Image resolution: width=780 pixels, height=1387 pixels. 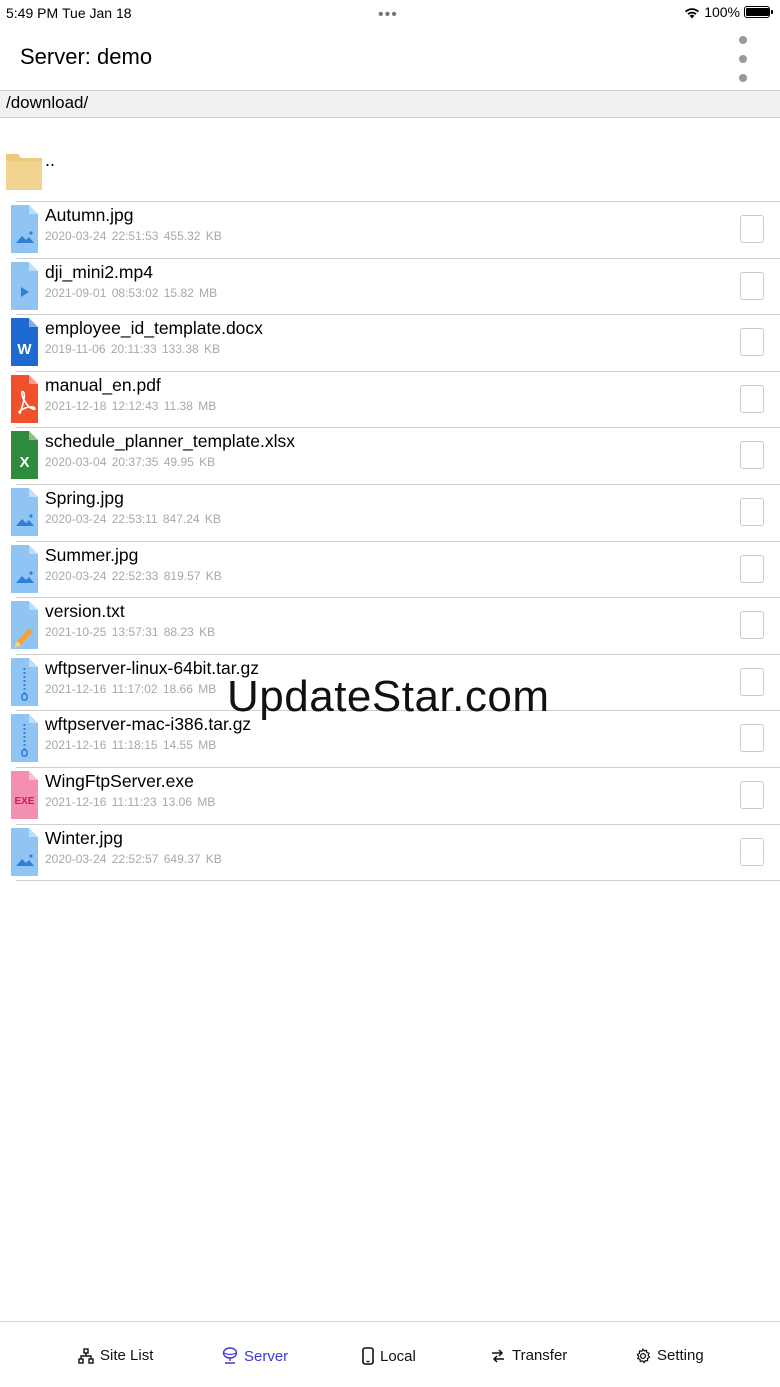 What do you see at coordinates (131, 405) in the screenshot?
I see `file-meta: 2021-12-18 12:12:43 11.38 MB` at bounding box center [131, 405].